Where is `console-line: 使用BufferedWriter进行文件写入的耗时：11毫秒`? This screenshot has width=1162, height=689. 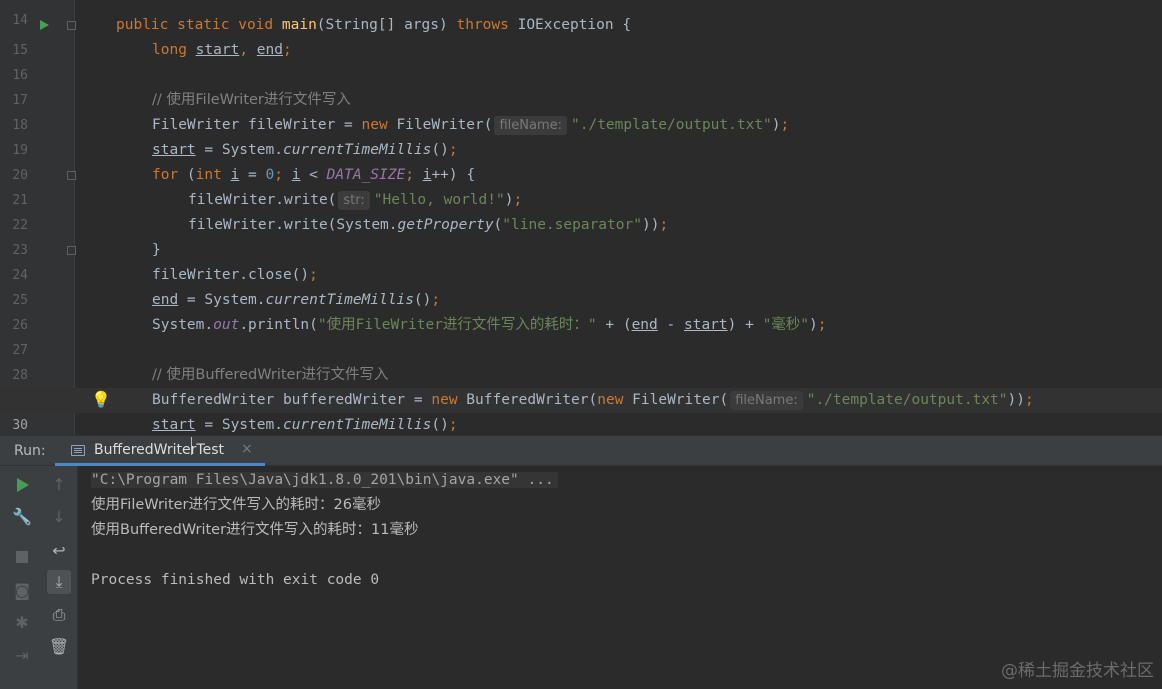
console-line: 使用BufferedWriter进行文件写入的耗时：11毫秒 is located at coordinates (255, 530).